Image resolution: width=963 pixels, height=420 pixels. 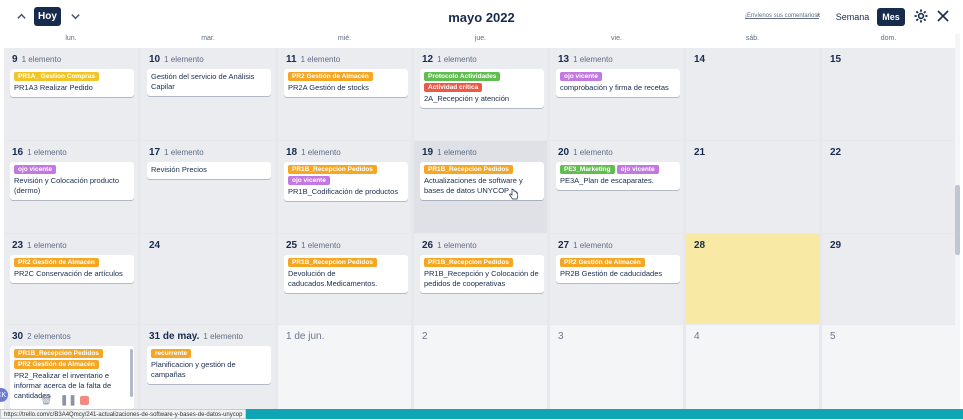 What do you see at coordinates (943, 16) in the screenshot?
I see `close-icon` at bounding box center [943, 16].